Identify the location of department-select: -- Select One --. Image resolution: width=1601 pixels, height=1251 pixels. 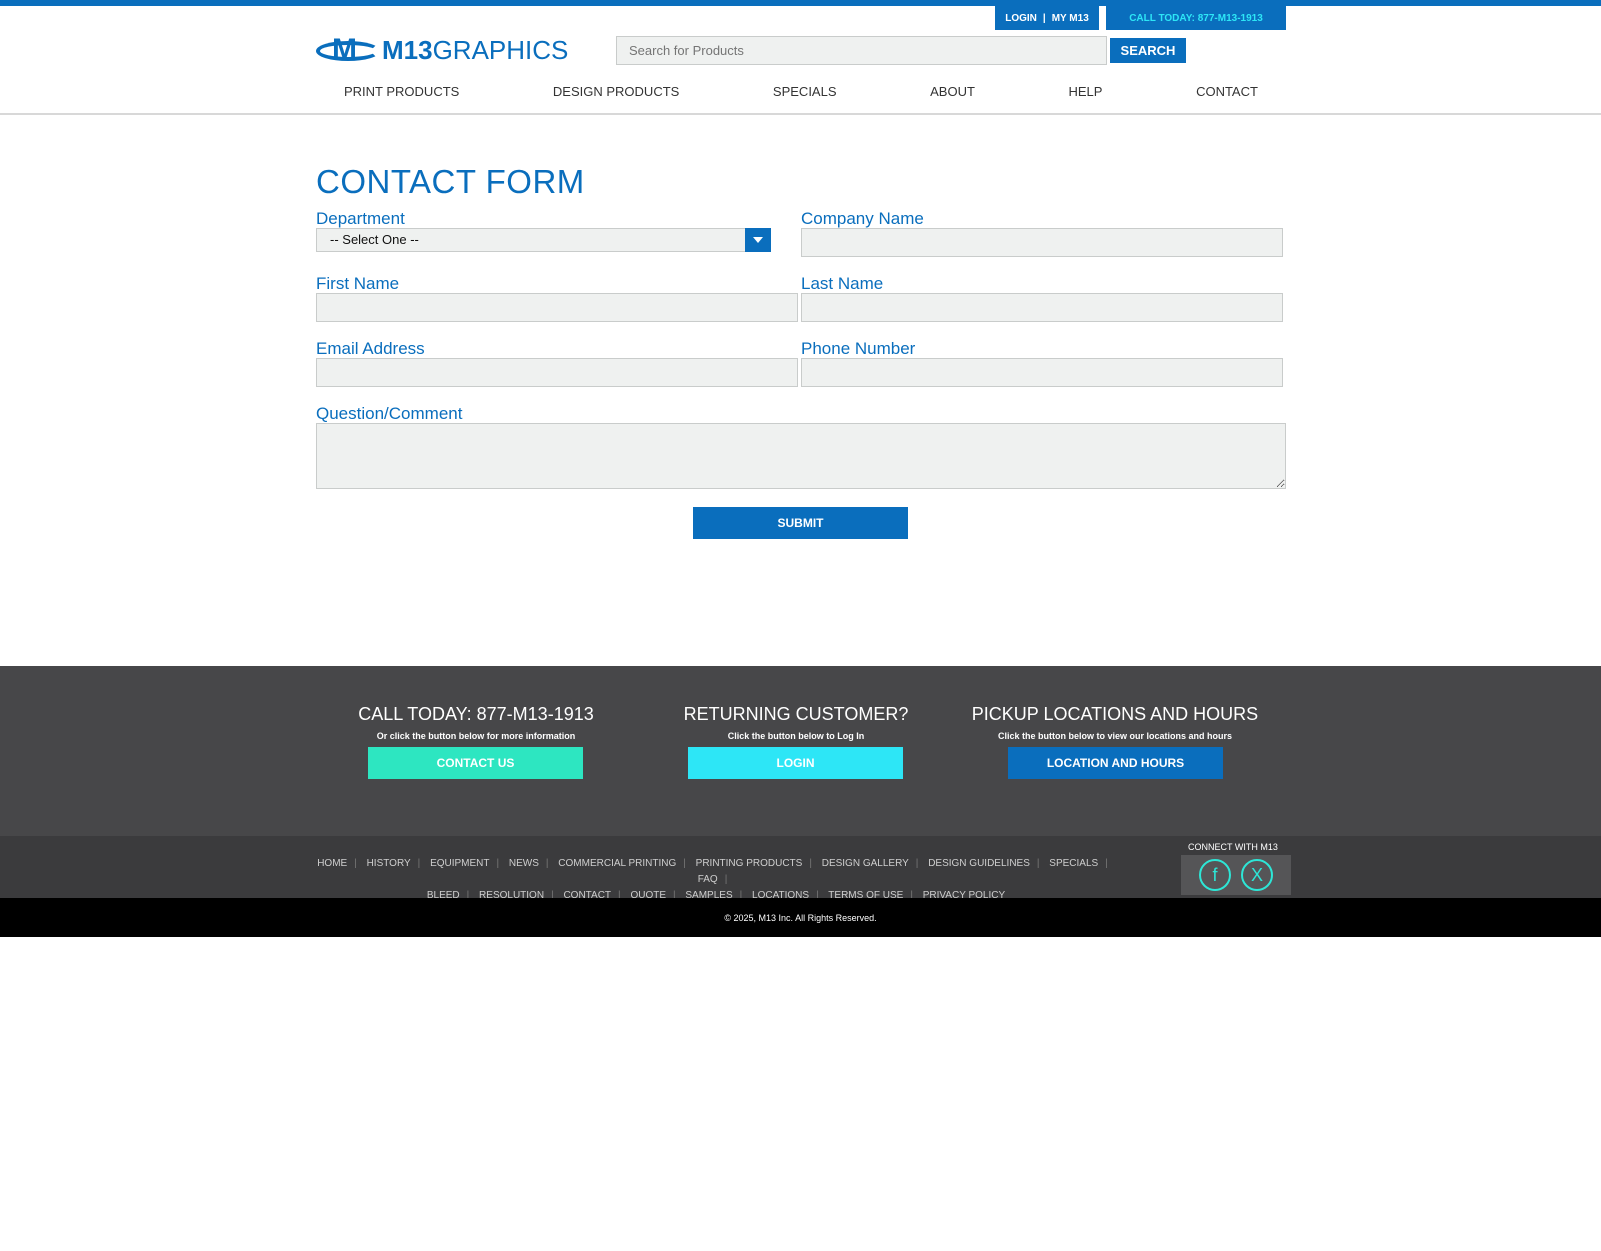
(543, 240).